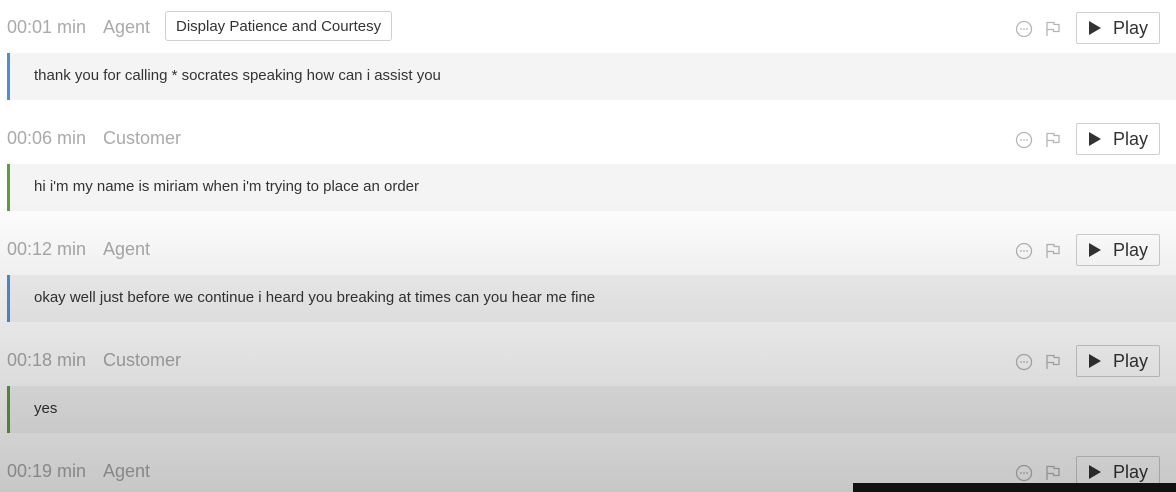  I want to click on timestamp: 00:12 min, so click(47, 249).